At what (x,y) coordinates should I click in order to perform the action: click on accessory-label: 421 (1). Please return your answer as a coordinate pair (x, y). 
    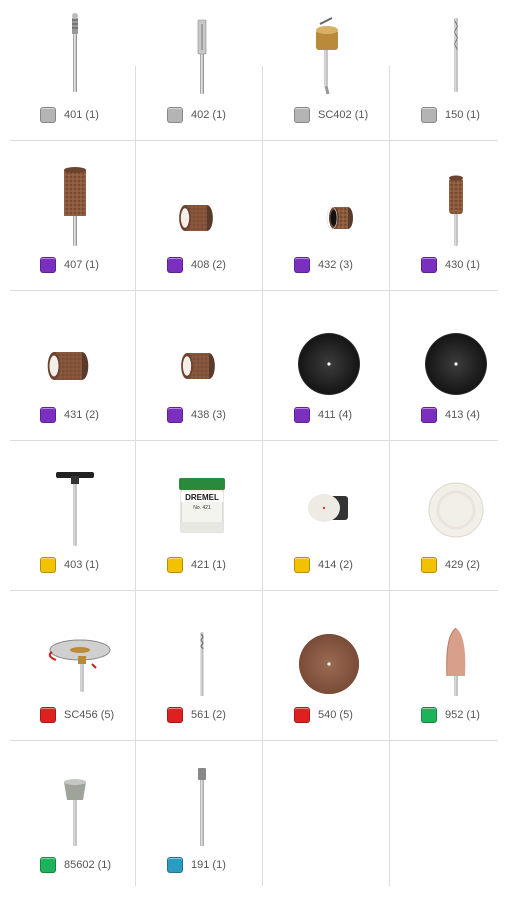
    Looking at the image, I should click on (208, 565).